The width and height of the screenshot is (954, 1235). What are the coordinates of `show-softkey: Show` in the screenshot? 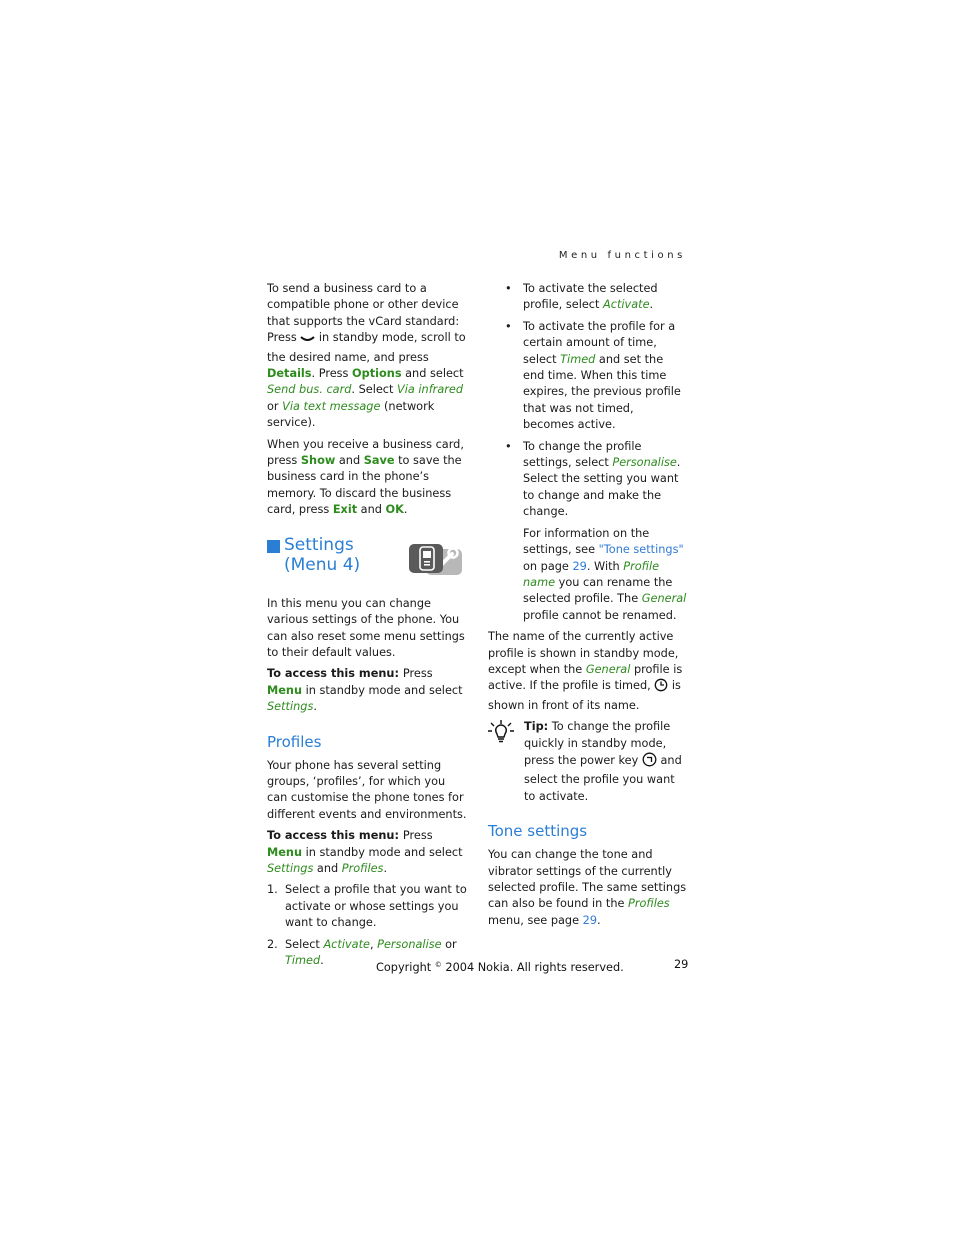 It's located at (318, 461).